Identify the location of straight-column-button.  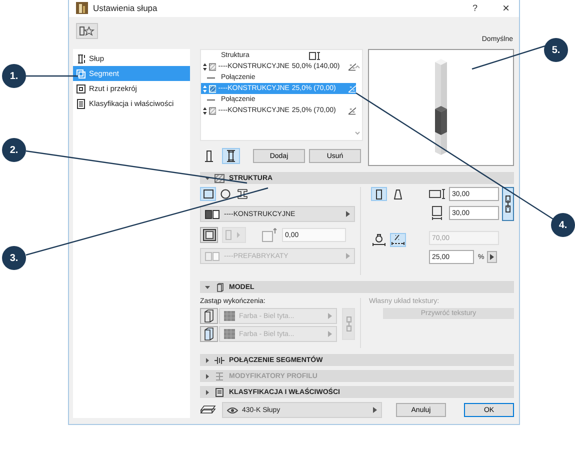
(379, 194).